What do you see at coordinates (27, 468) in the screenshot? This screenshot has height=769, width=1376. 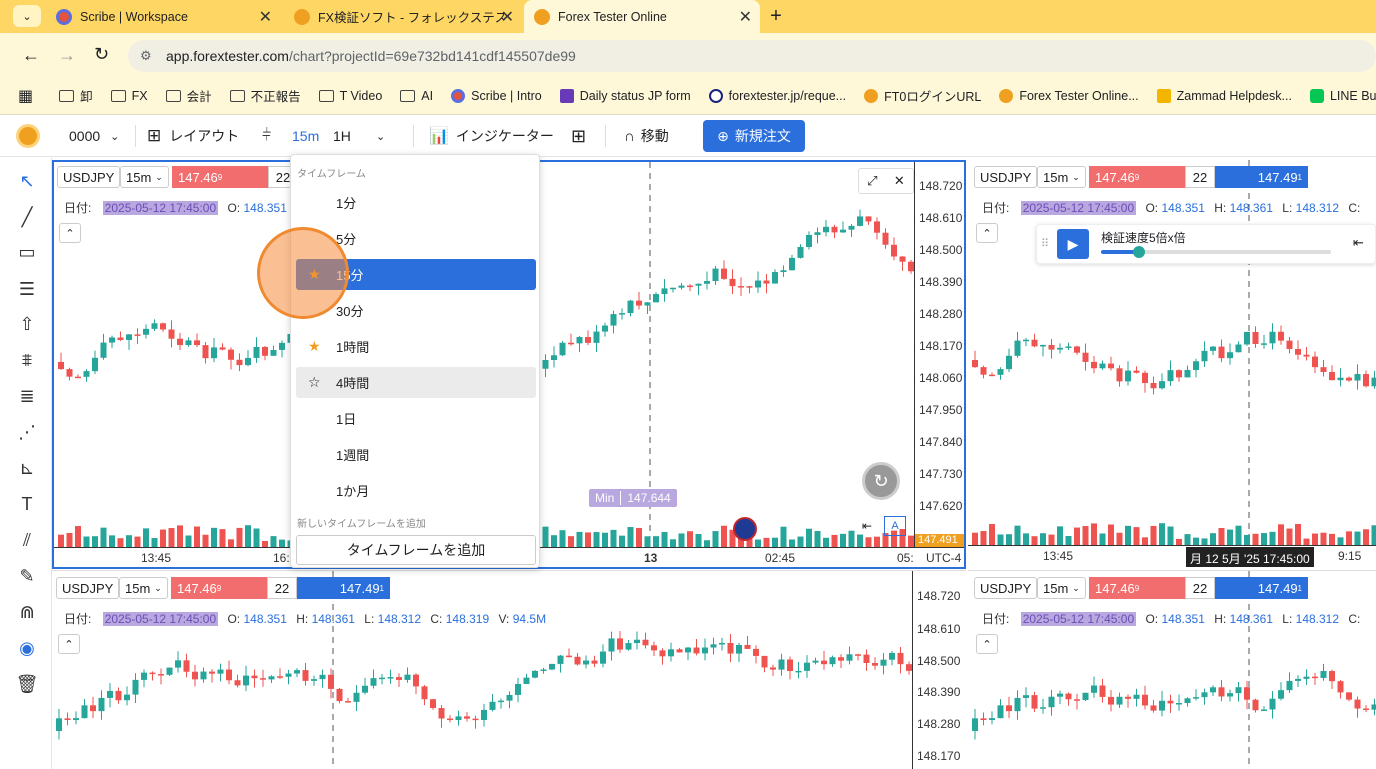 I see `measure-icon: ⊾` at bounding box center [27, 468].